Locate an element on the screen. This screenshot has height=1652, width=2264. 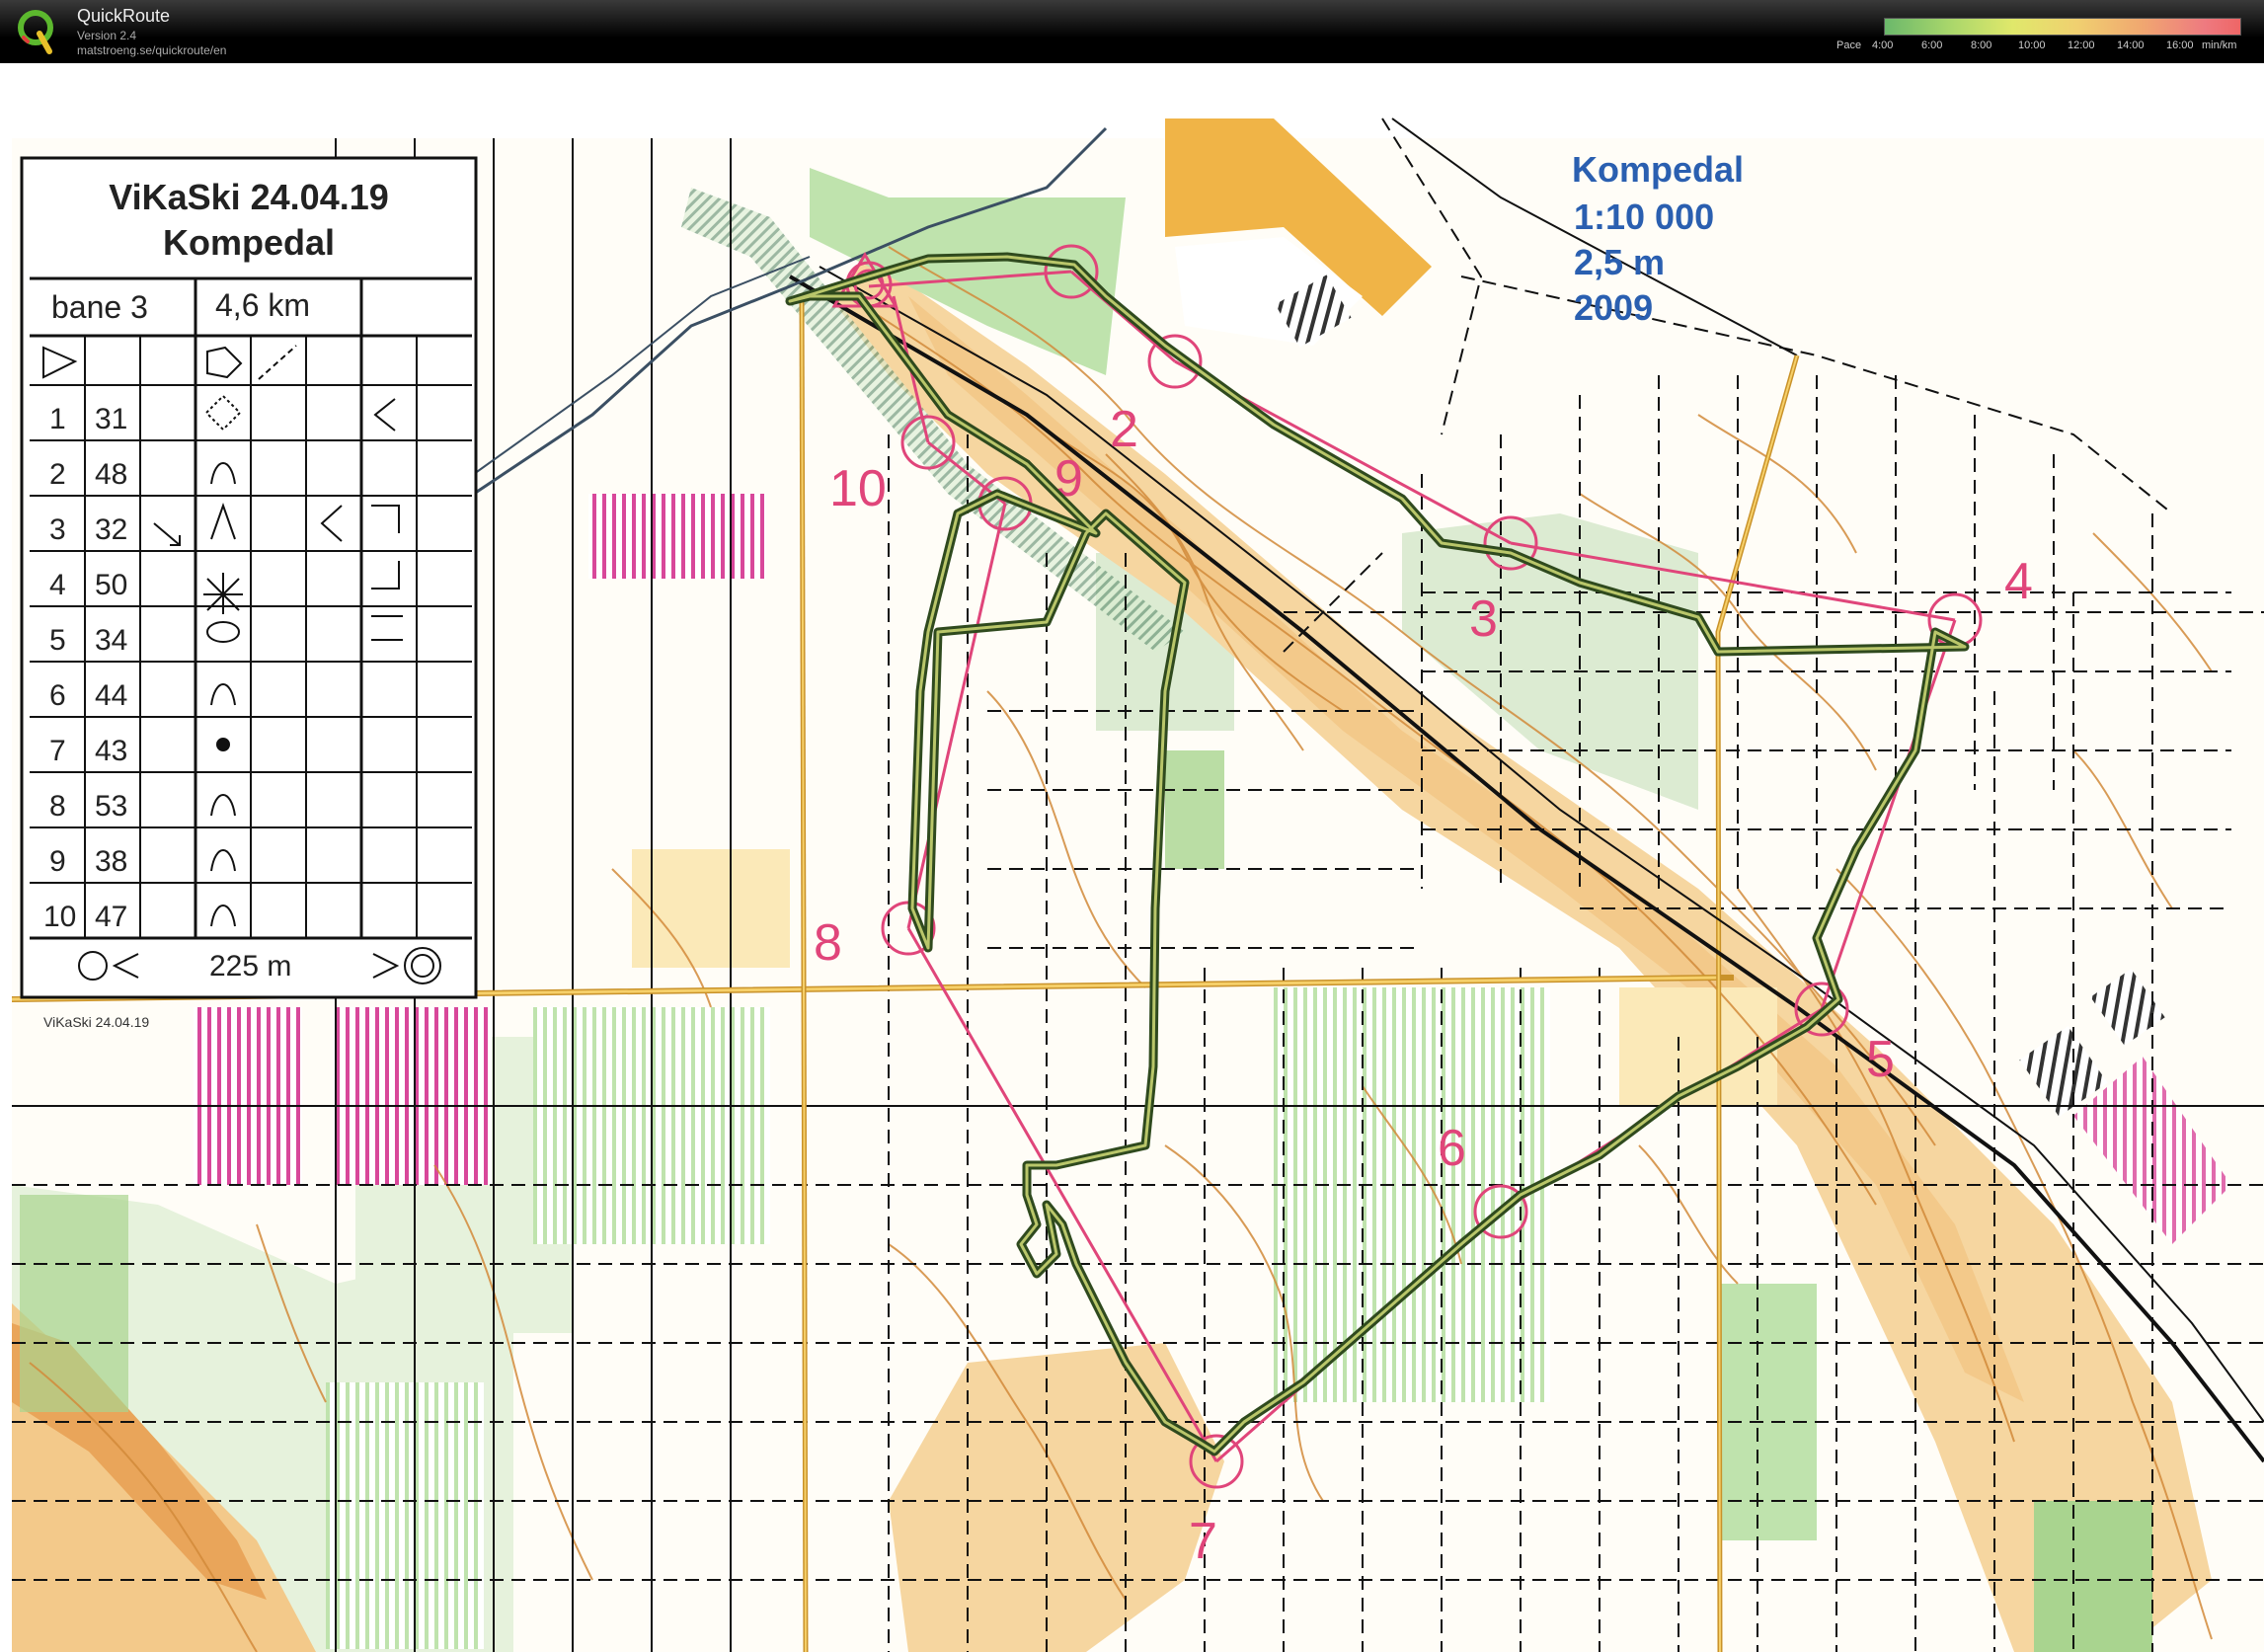
control-row-number: 7 is located at coordinates (57, 751).